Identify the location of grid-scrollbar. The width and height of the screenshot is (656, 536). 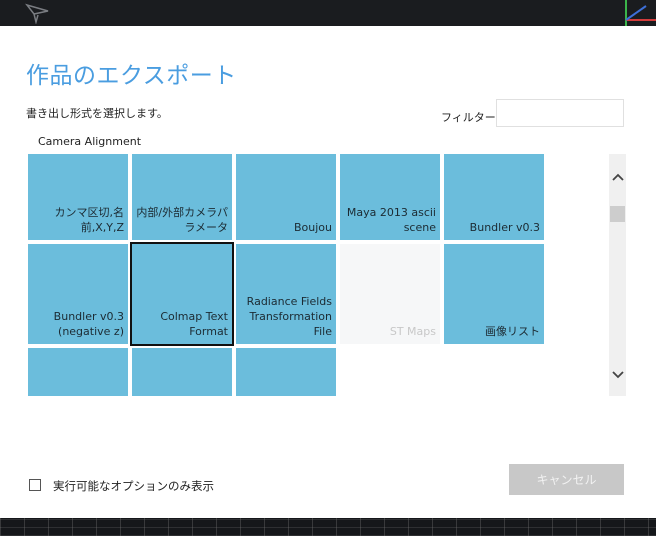
(617, 275).